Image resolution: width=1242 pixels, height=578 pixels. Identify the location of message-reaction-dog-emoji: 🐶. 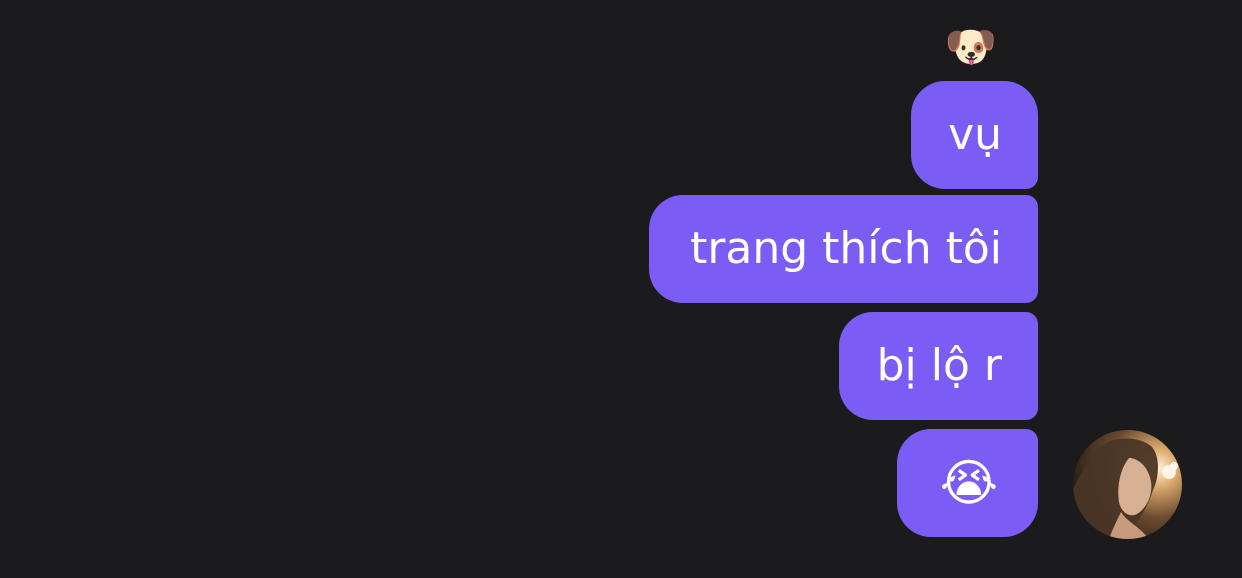
(971, 47).